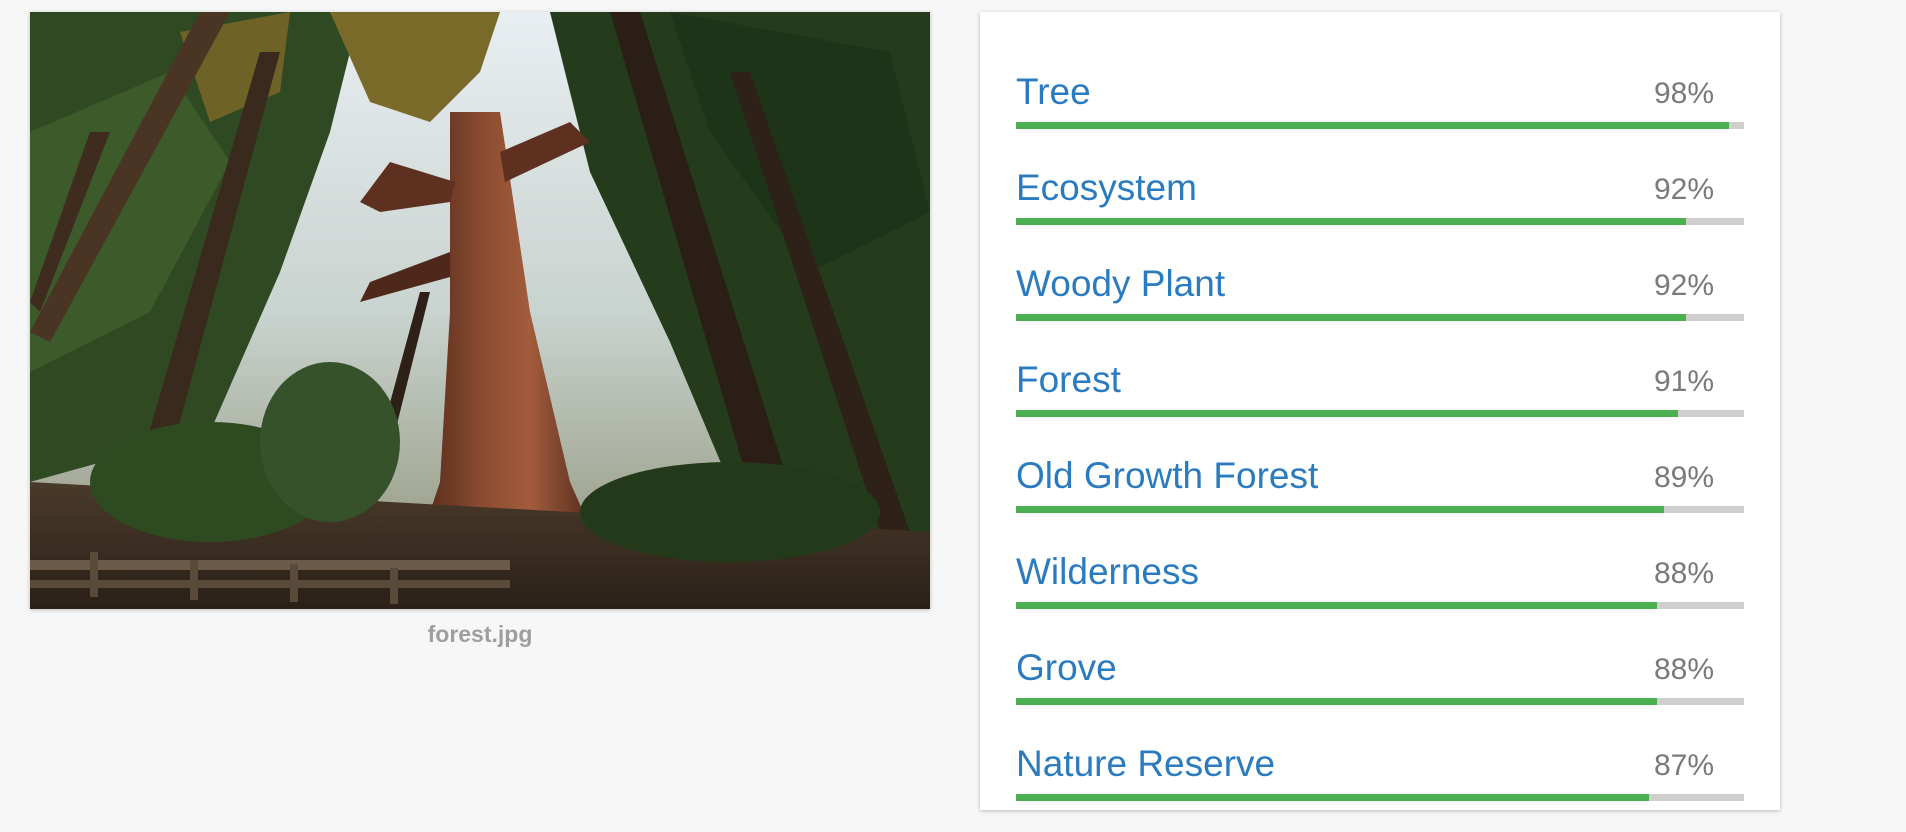 The image size is (1906, 832). I want to click on label-name: Ecosystem, so click(1106, 188).